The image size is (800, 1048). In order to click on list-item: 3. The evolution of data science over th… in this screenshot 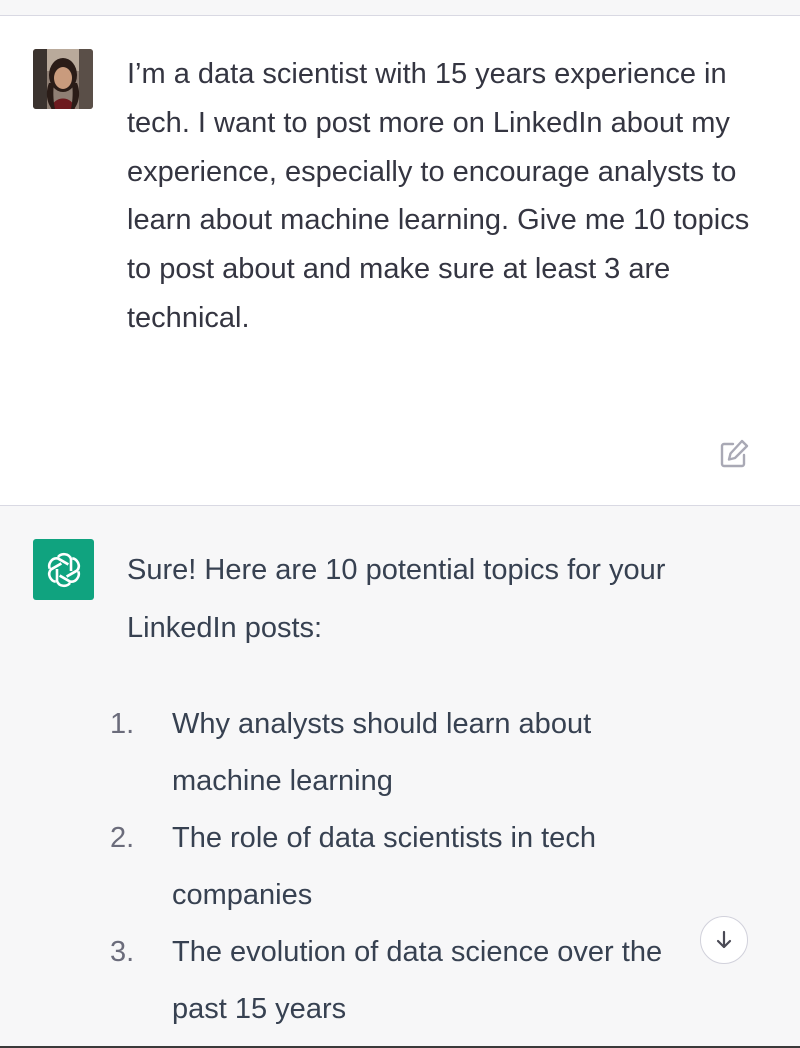, I will do `click(351, 981)`.